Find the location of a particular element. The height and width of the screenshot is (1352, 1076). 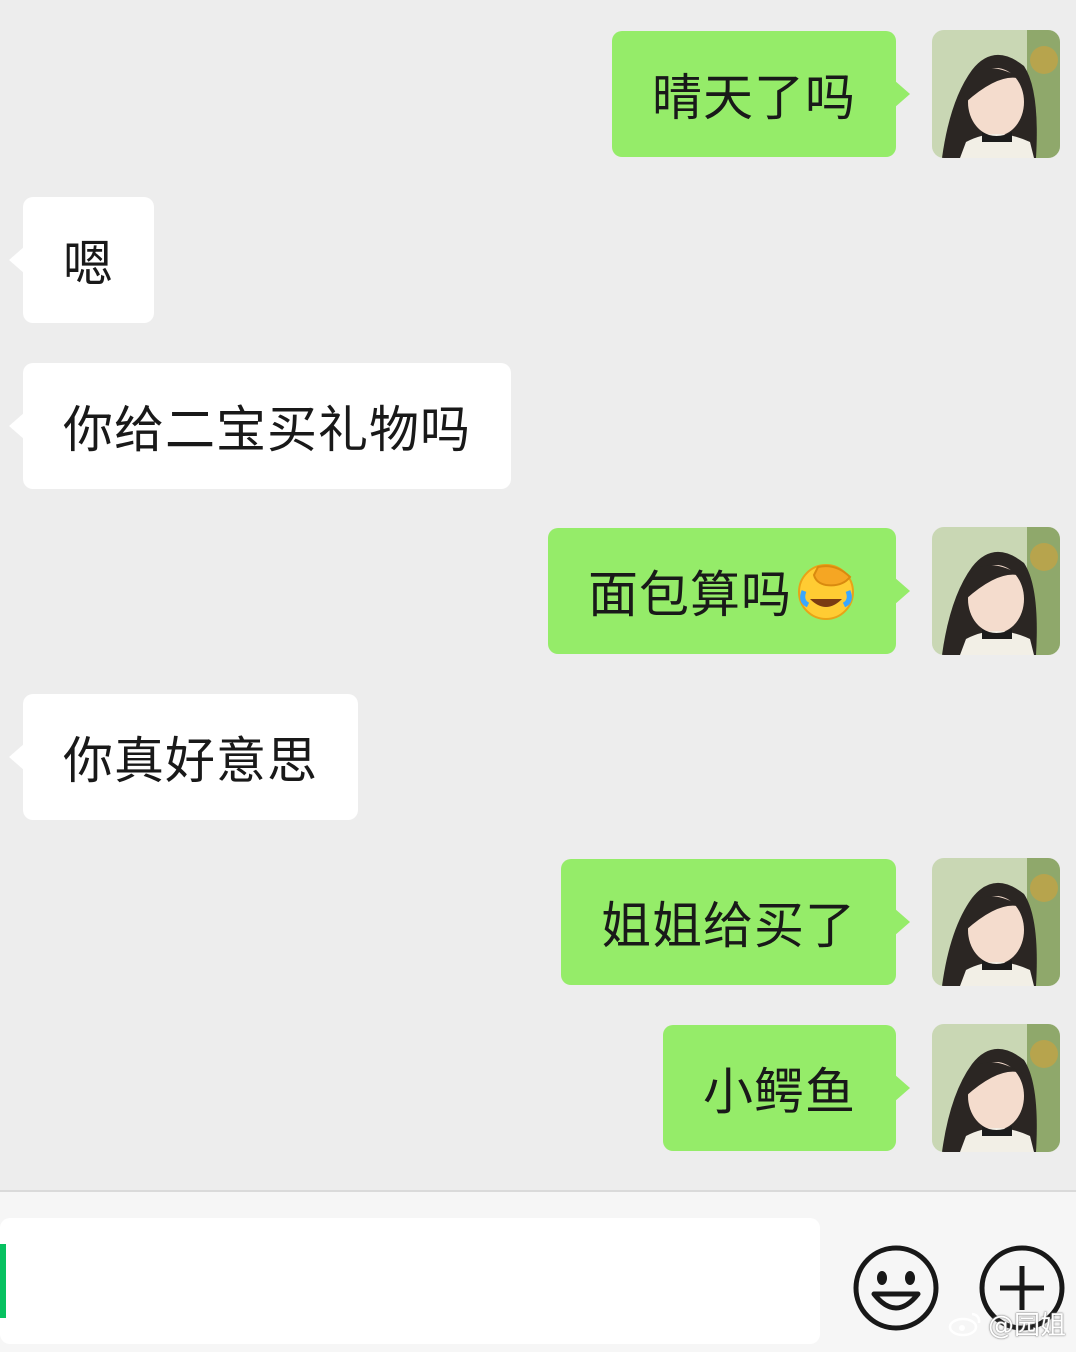

input-bar: @园姐 is located at coordinates (538, 1271).